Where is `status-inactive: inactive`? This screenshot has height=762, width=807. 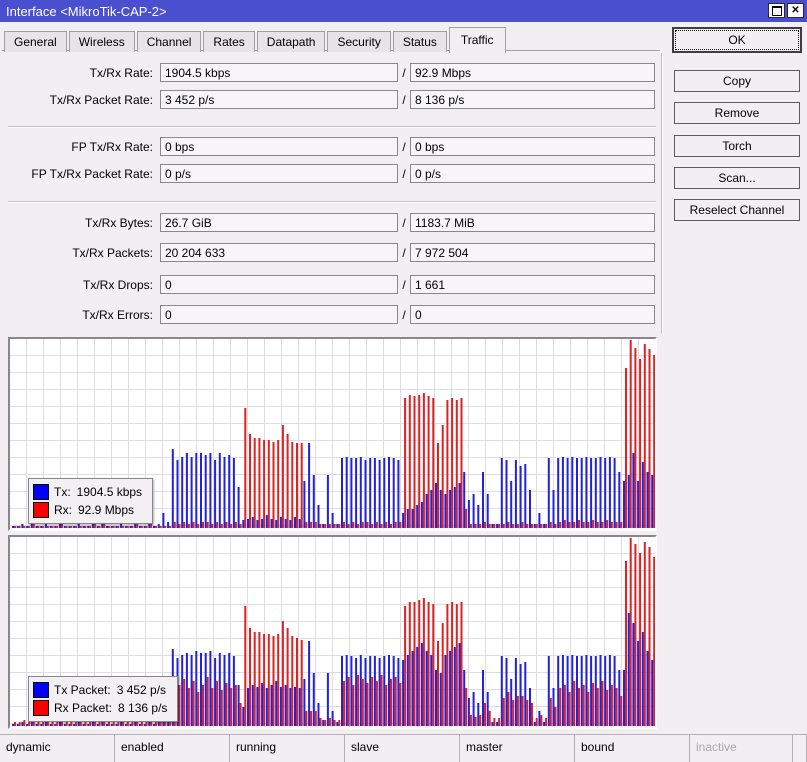
status-inactive: inactive is located at coordinates (741, 748).